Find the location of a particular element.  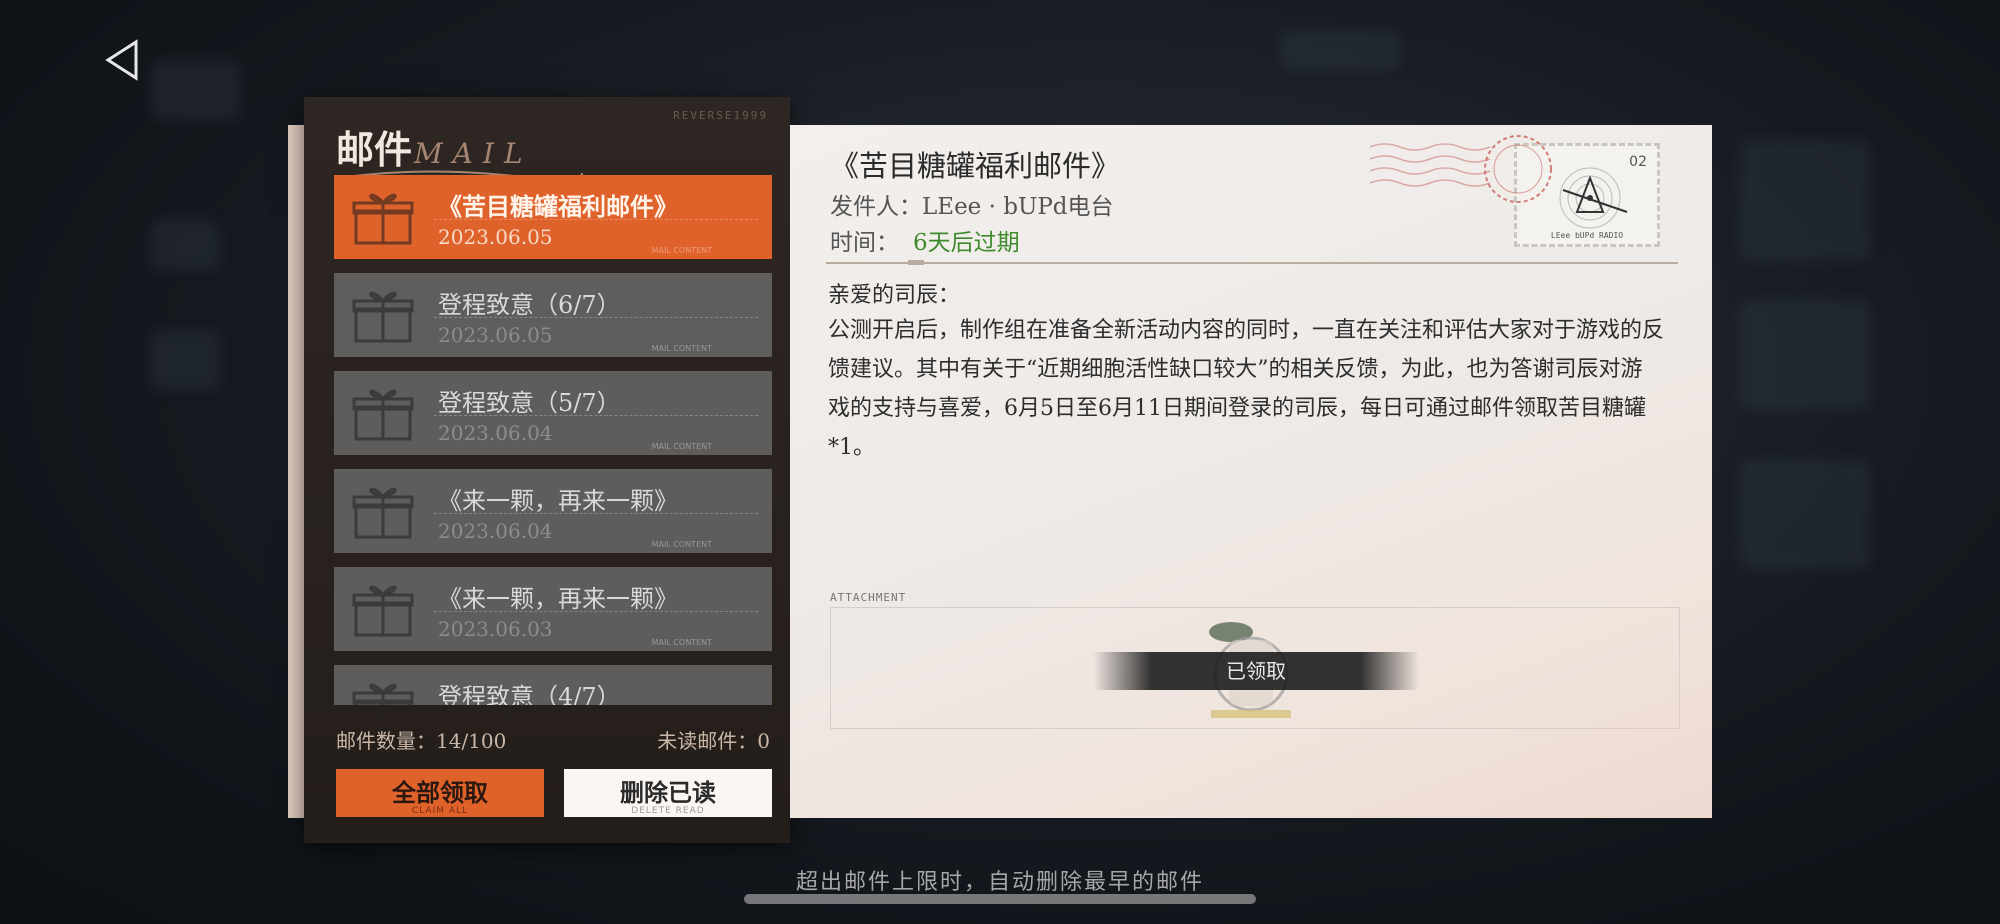

mail-item: 登程致意（5/7） 2023.06.04 MAIL CONTENT is located at coordinates (553, 413).